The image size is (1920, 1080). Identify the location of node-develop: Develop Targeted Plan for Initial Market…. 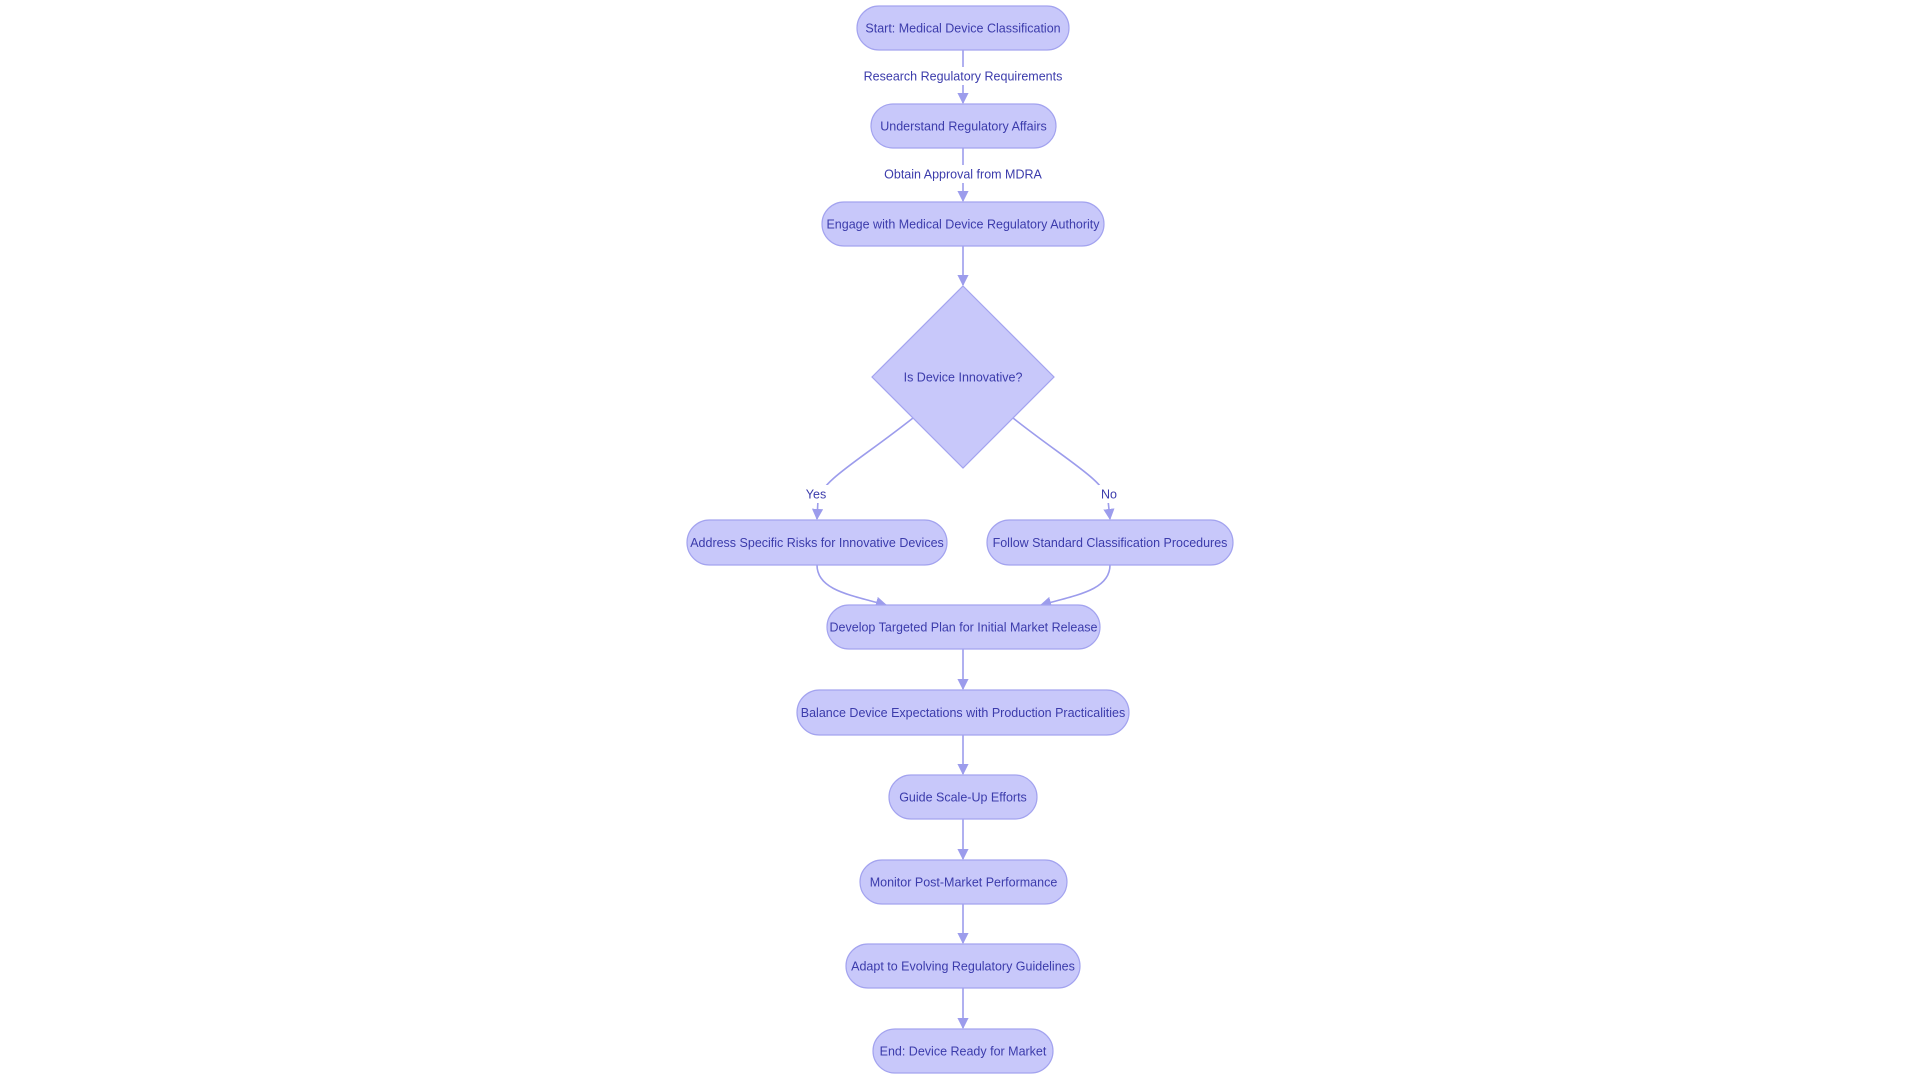
(963, 627).